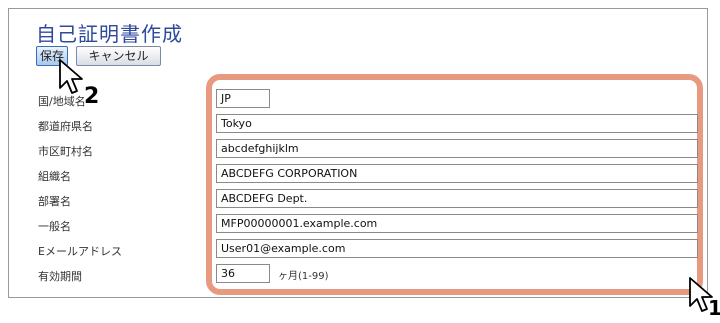 The height and width of the screenshot is (323, 720). What do you see at coordinates (457, 148) in the screenshot?
I see `city-field: abcdefghijklm` at bounding box center [457, 148].